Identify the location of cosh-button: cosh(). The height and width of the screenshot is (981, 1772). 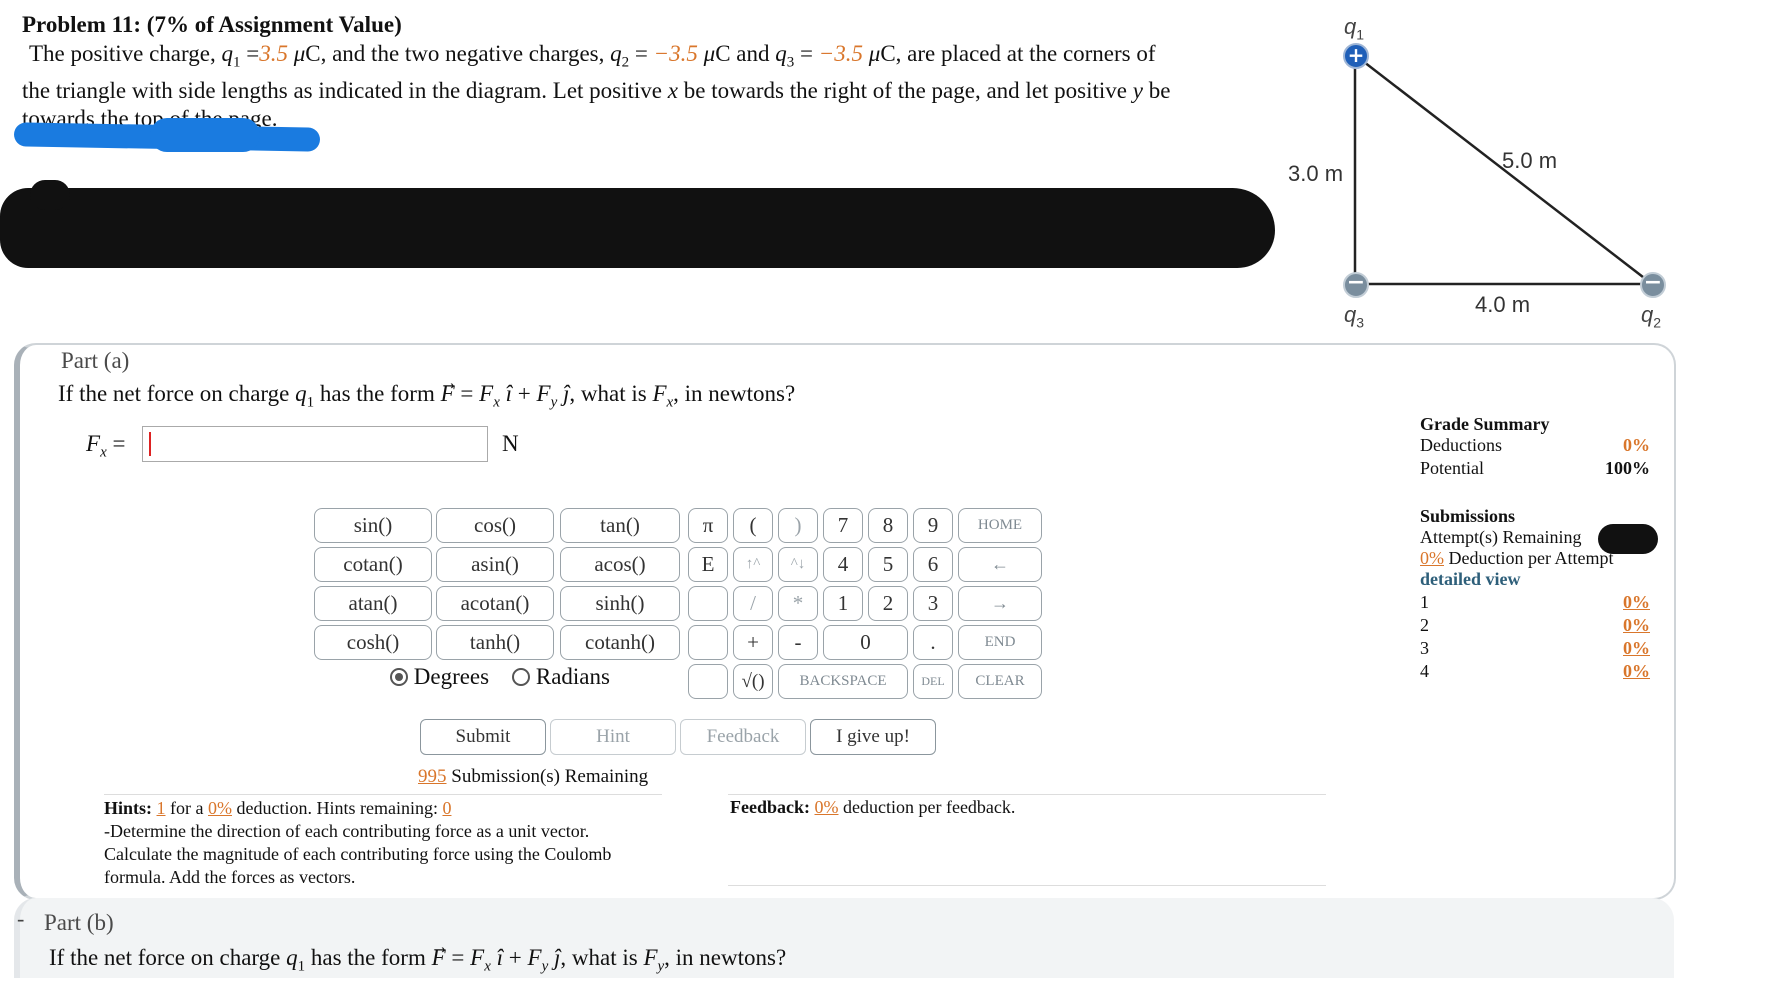
(373, 642).